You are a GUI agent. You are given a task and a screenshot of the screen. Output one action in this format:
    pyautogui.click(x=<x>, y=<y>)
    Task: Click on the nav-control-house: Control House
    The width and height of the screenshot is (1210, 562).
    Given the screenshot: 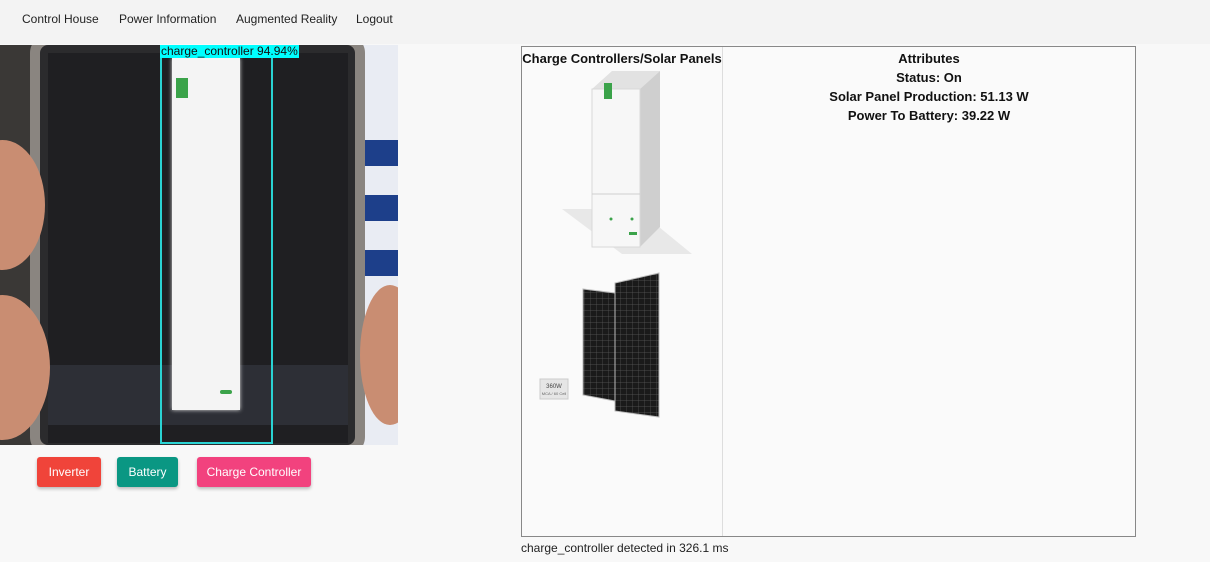 What is the action you would take?
    pyautogui.click(x=60, y=19)
    